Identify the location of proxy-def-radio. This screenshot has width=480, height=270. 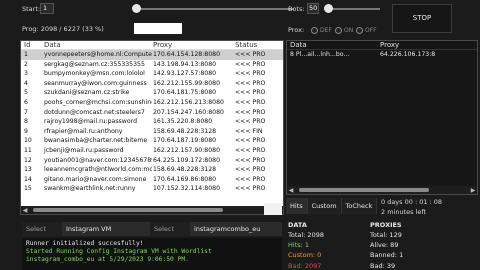
(314, 30).